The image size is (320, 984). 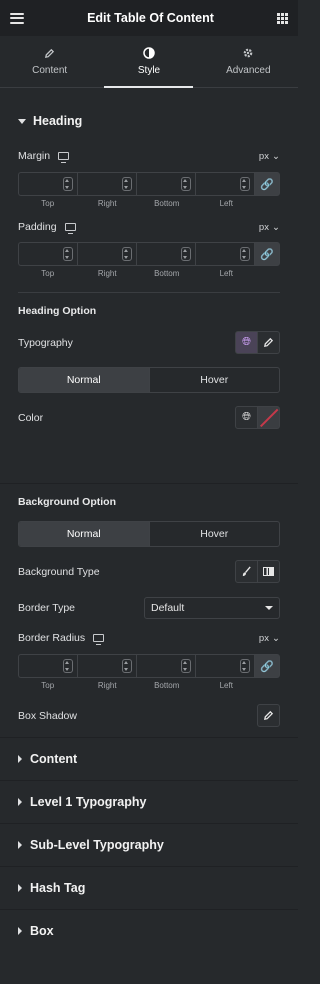 I want to click on border-radius-unit-select: px, so click(x=264, y=638).